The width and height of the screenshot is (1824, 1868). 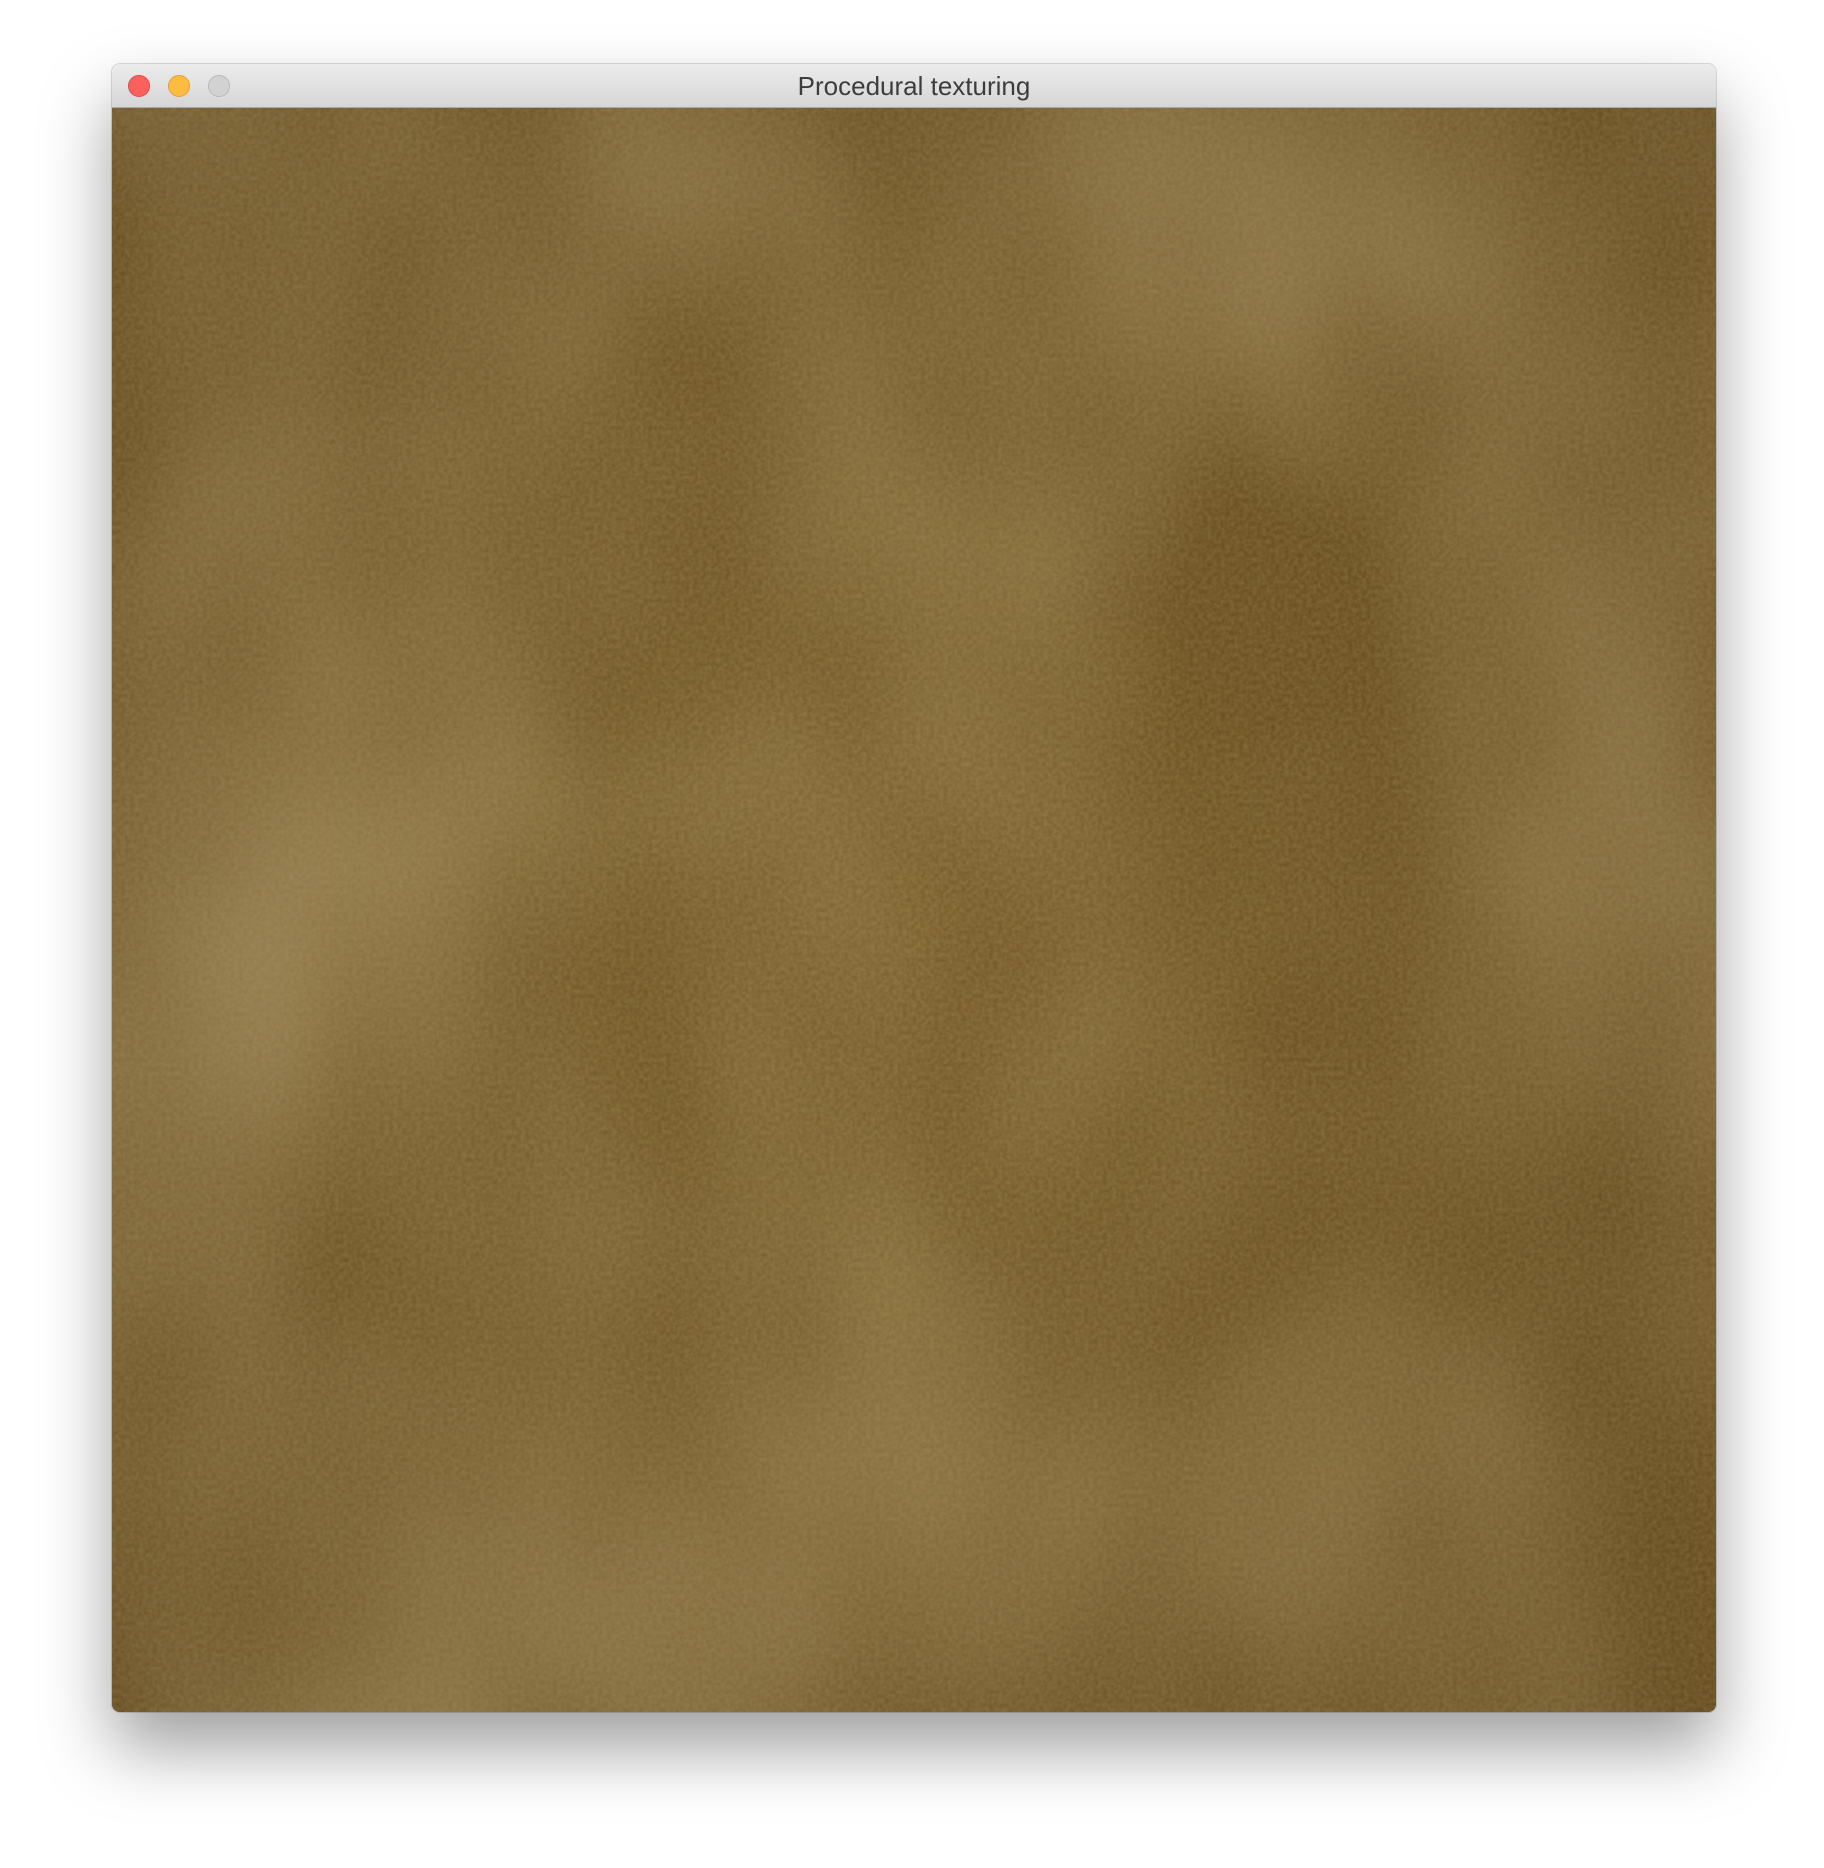 I want to click on title-bar: Procedural texturing, so click(x=914, y=86).